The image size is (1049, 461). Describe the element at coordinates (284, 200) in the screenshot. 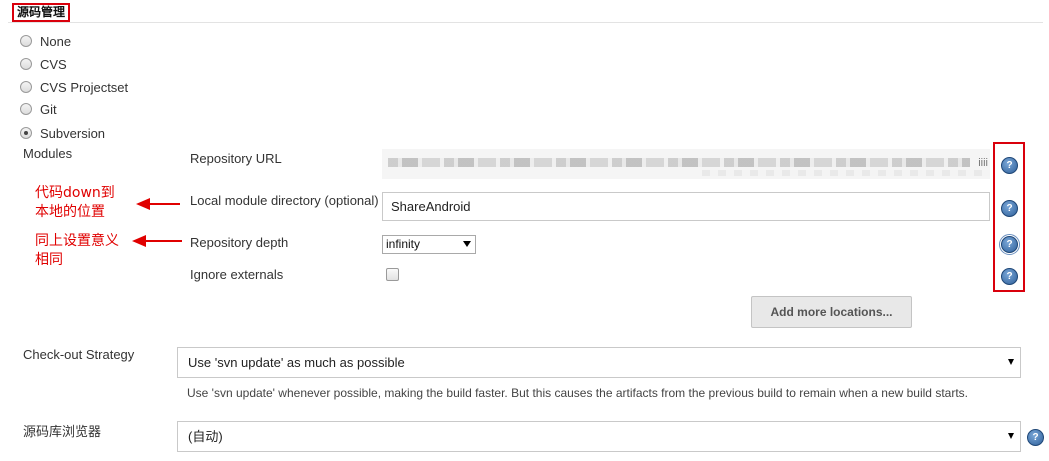

I see `local-module-directory-label: Local module directory (optional)` at that location.